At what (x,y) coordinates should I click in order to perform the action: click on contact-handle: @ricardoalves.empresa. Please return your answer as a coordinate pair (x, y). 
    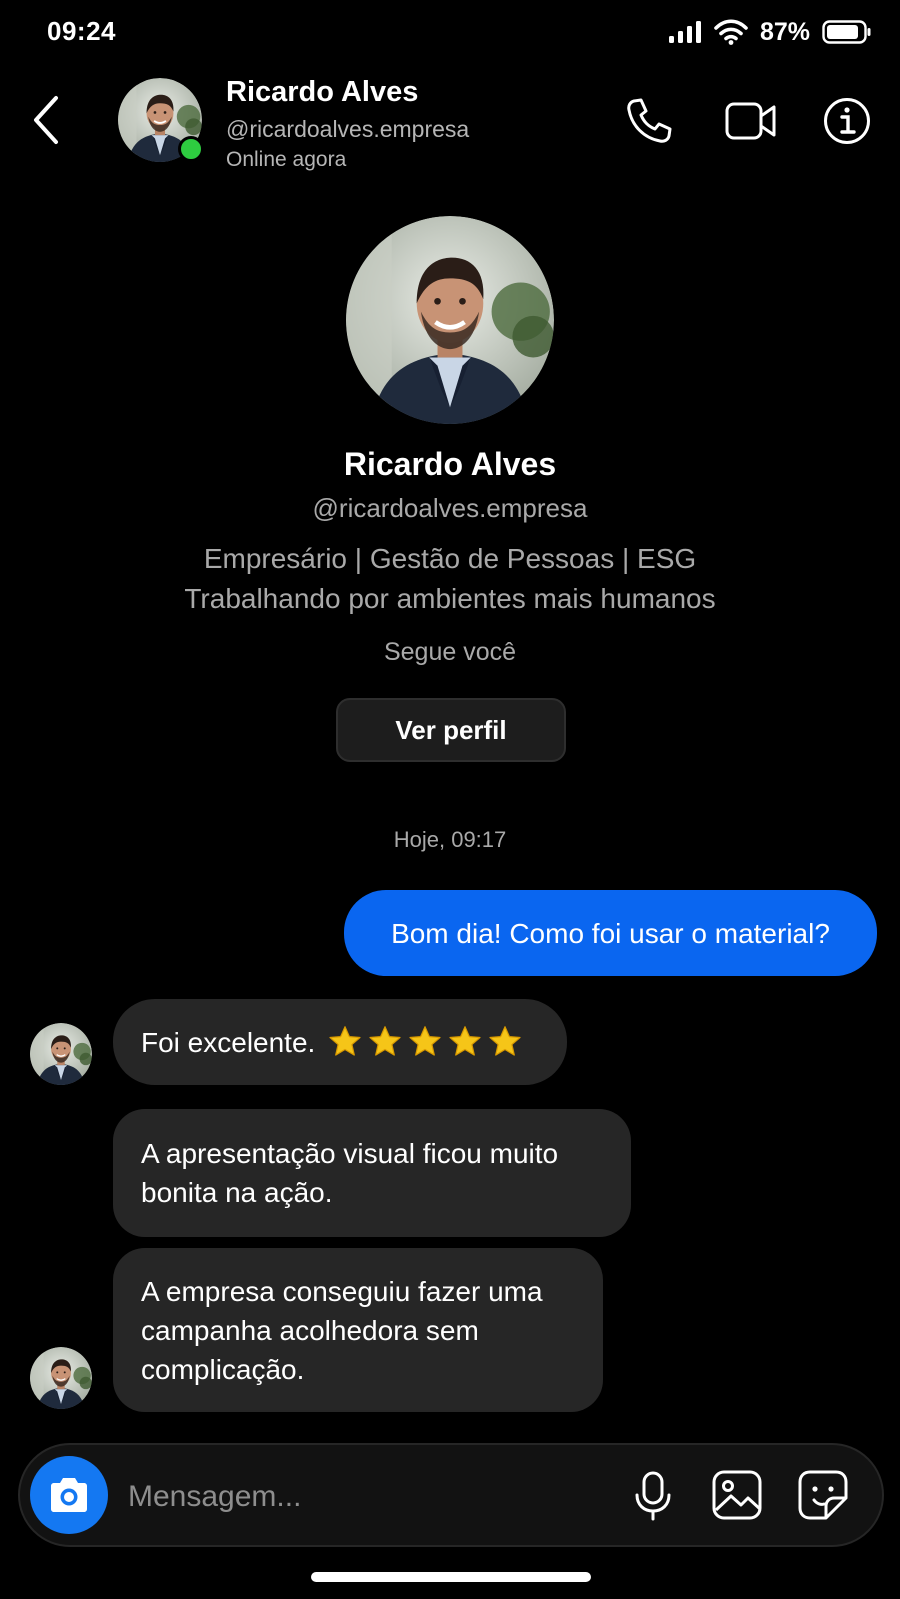
    Looking at the image, I should click on (348, 129).